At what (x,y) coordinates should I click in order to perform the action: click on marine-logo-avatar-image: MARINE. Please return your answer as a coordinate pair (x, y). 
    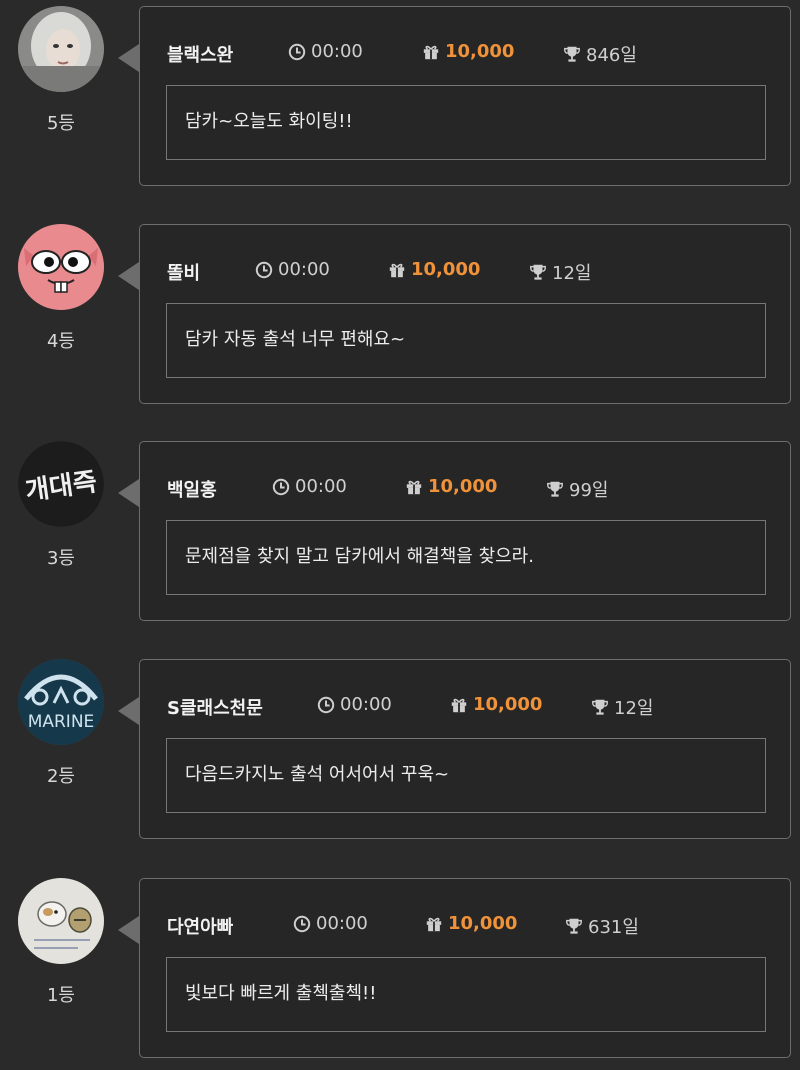
    Looking at the image, I should click on (61, 702).